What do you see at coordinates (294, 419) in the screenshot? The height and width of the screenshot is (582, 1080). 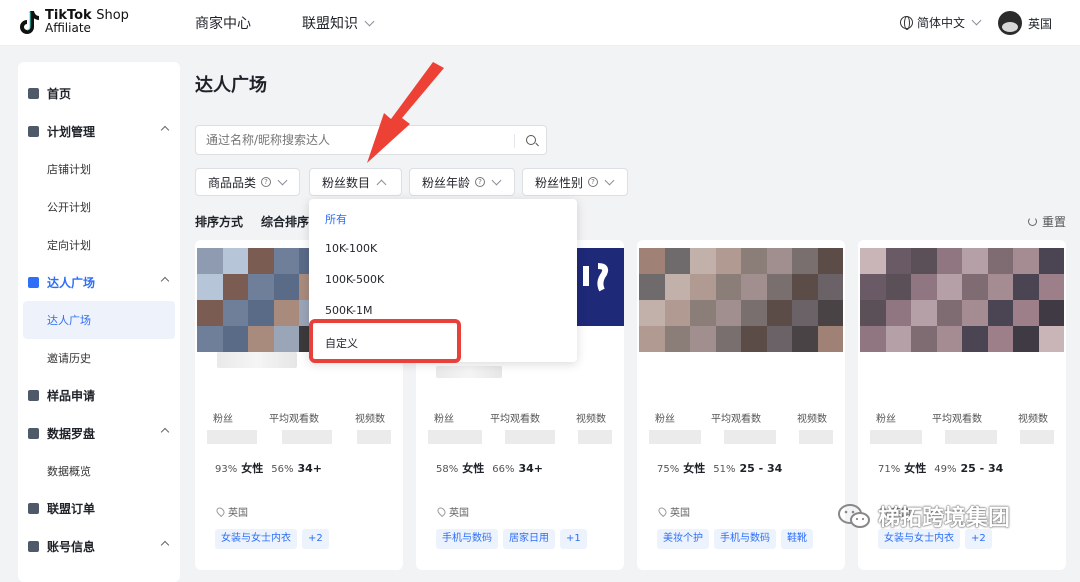 I see `avg-views-label: 平均观看数` at bounding box center [294, 419].